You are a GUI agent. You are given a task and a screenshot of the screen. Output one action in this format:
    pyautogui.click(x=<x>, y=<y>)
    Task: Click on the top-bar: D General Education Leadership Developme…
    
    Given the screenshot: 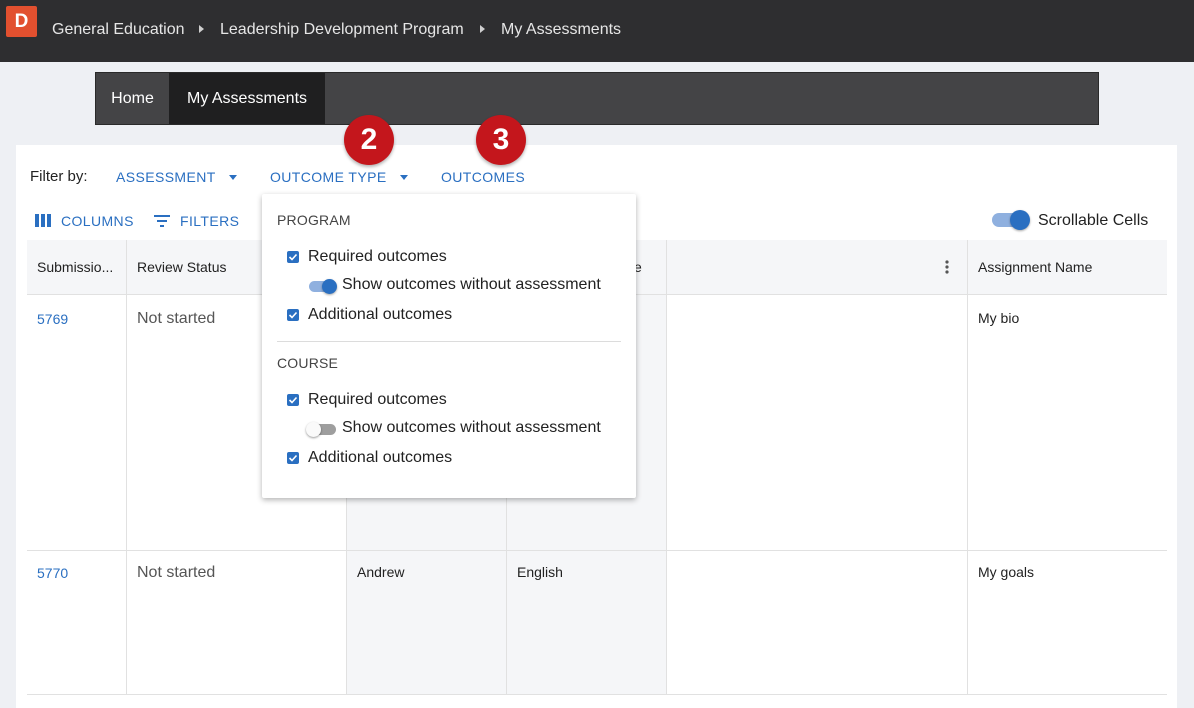 What is the action you would take?
    pyautogui.click(x=597, y=31)
    